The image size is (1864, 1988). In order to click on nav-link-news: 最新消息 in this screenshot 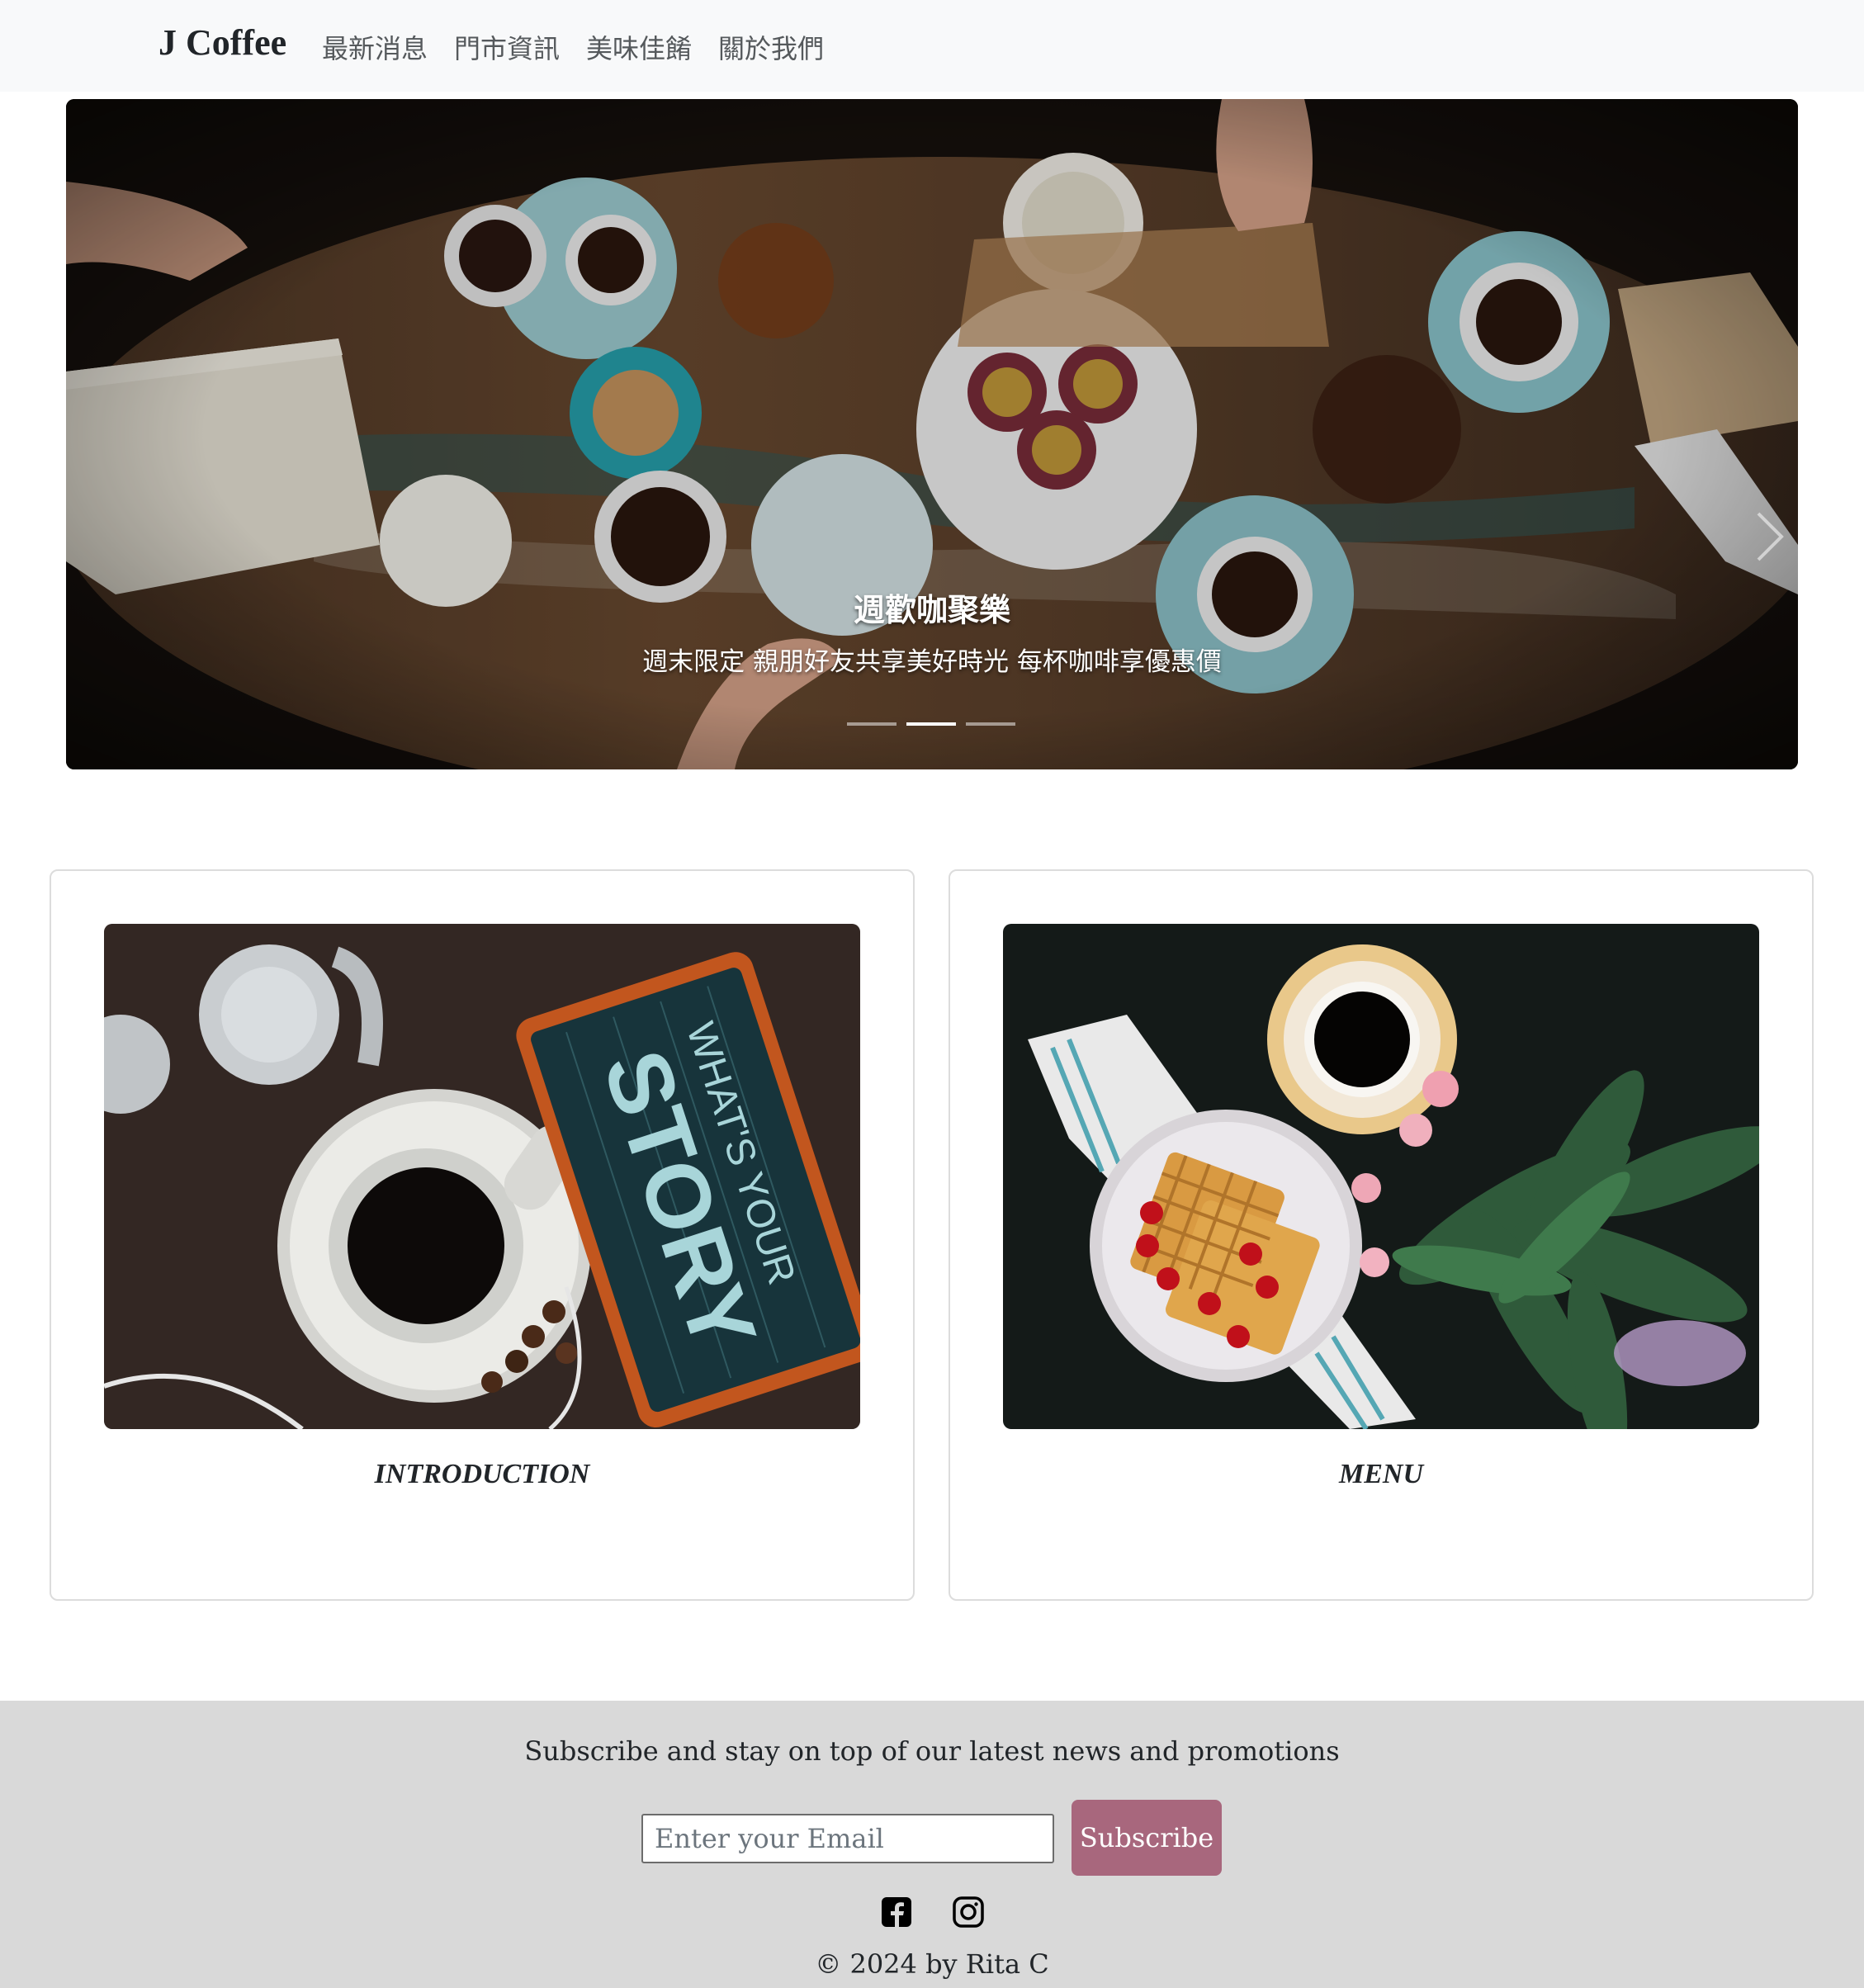, I will do `click(375, 47)`.